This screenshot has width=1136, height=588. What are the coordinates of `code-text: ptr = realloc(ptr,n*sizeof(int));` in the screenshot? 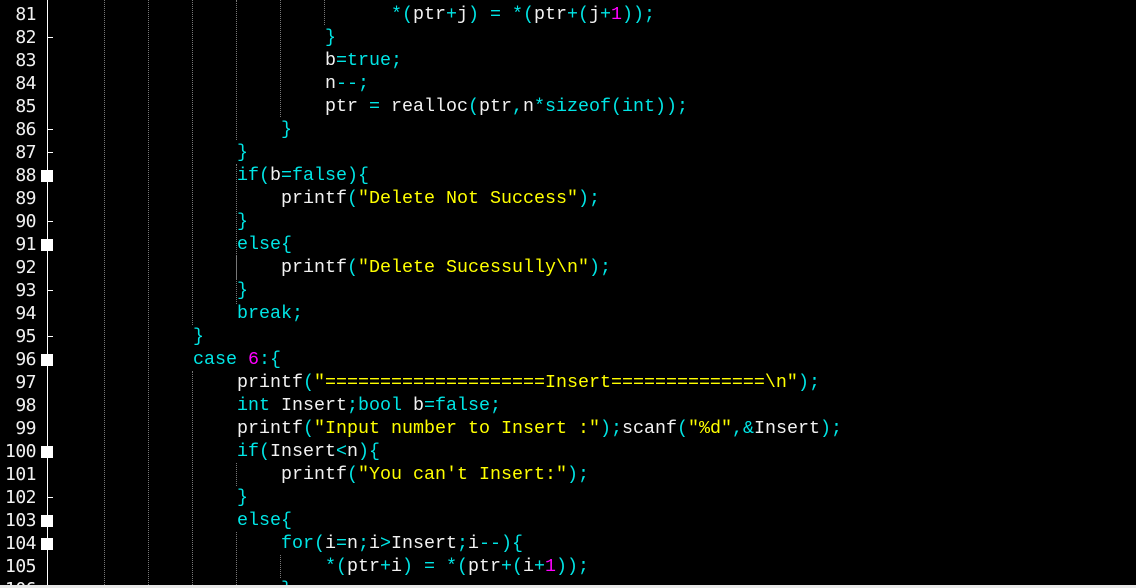 It's located at (374, 106).